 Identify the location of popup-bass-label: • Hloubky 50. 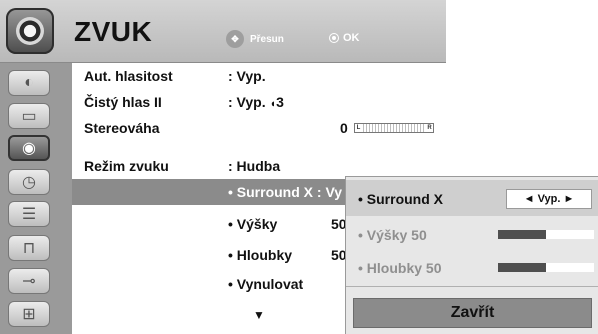
(400, 268).